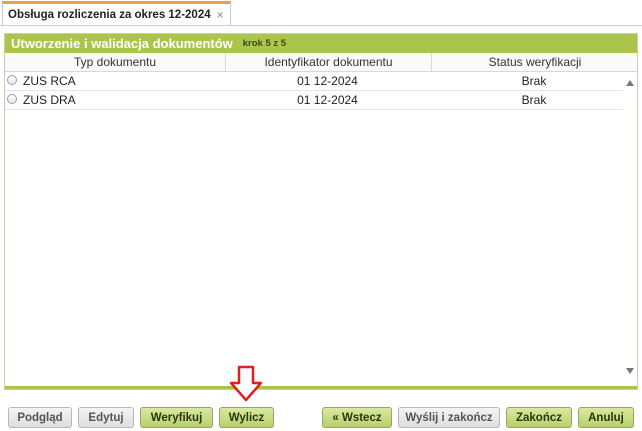 The image size is (642, 431). Describe the element at coordinates (109, 15) in the screenshot. I see `tab-label: Obsługa rozliczenia za okres 12-2024` at that location.